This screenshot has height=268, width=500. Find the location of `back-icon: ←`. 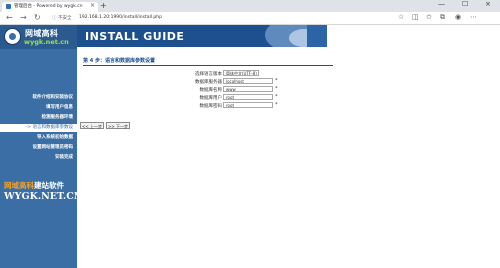

back-icon: ← is located at coordinates (9, 17).